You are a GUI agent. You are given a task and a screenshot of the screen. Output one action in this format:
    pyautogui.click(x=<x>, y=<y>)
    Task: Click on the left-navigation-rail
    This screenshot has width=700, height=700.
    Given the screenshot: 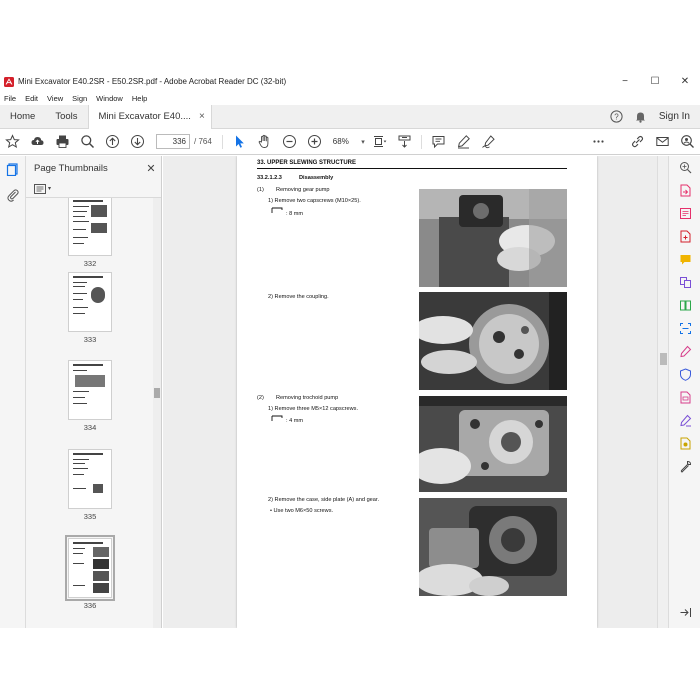 What is the action you would take?
    pyautogui.click(x=13, y=392)
    